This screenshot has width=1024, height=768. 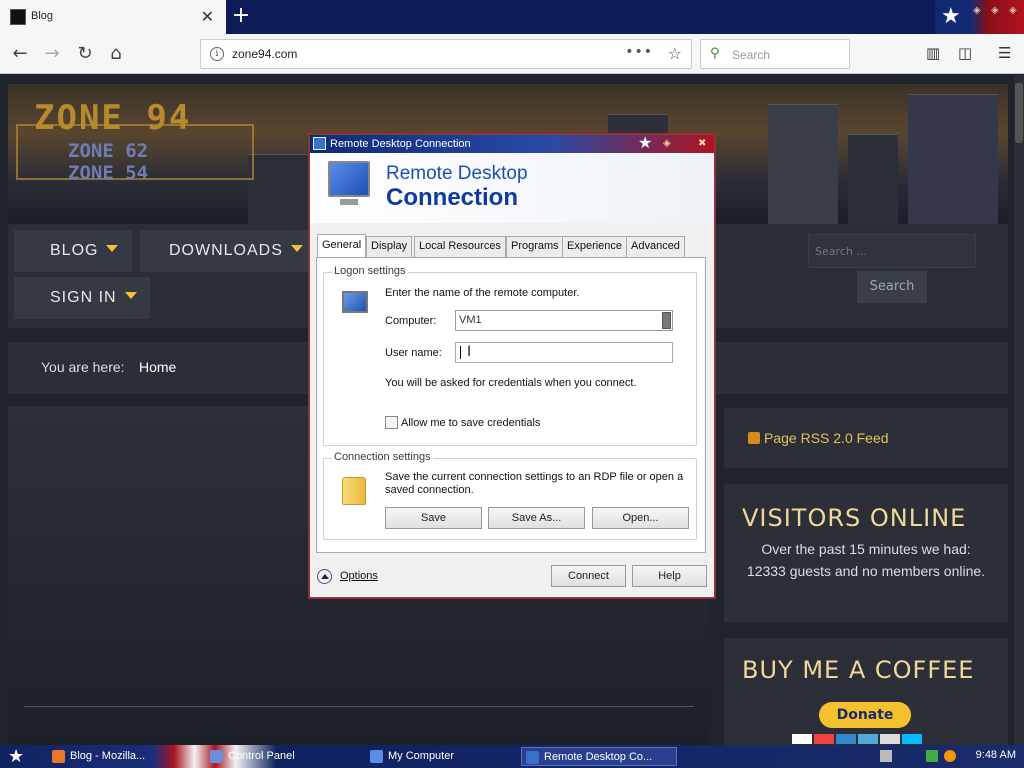 I want to click on logo-subtitle-2: ZONE 54, so click(x=108, y=173).